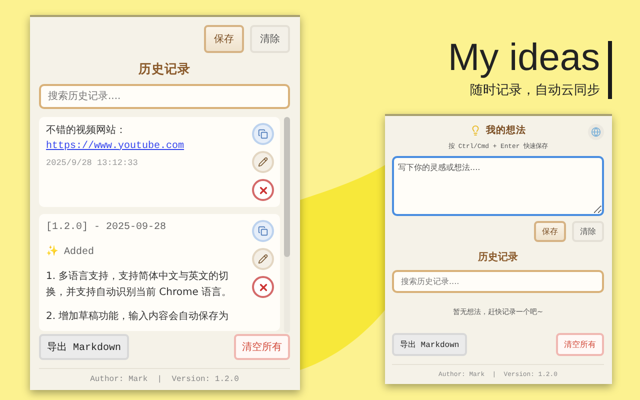 The image size is (640, 400). I want to click on panel-title: 我的想法, so click(506, 130).